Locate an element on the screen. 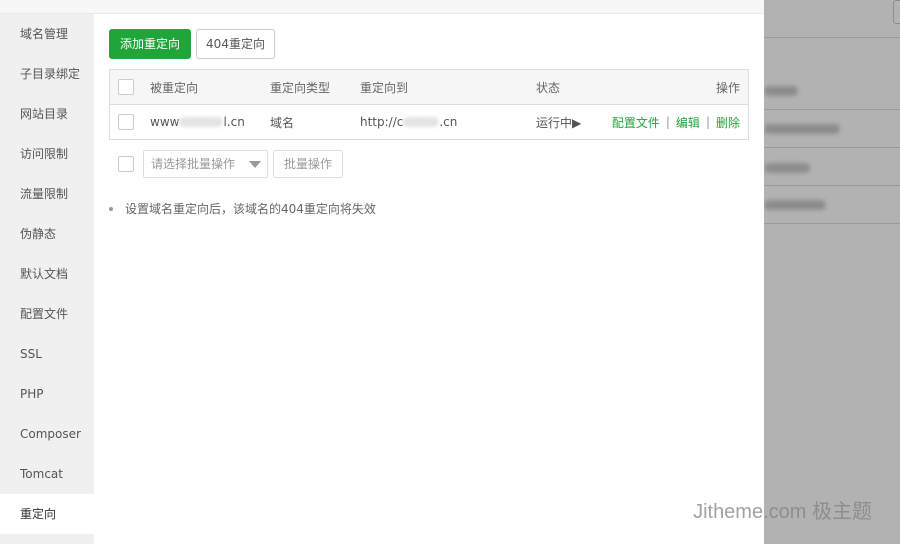  bullet-icon is located at coordinates (111, 208).